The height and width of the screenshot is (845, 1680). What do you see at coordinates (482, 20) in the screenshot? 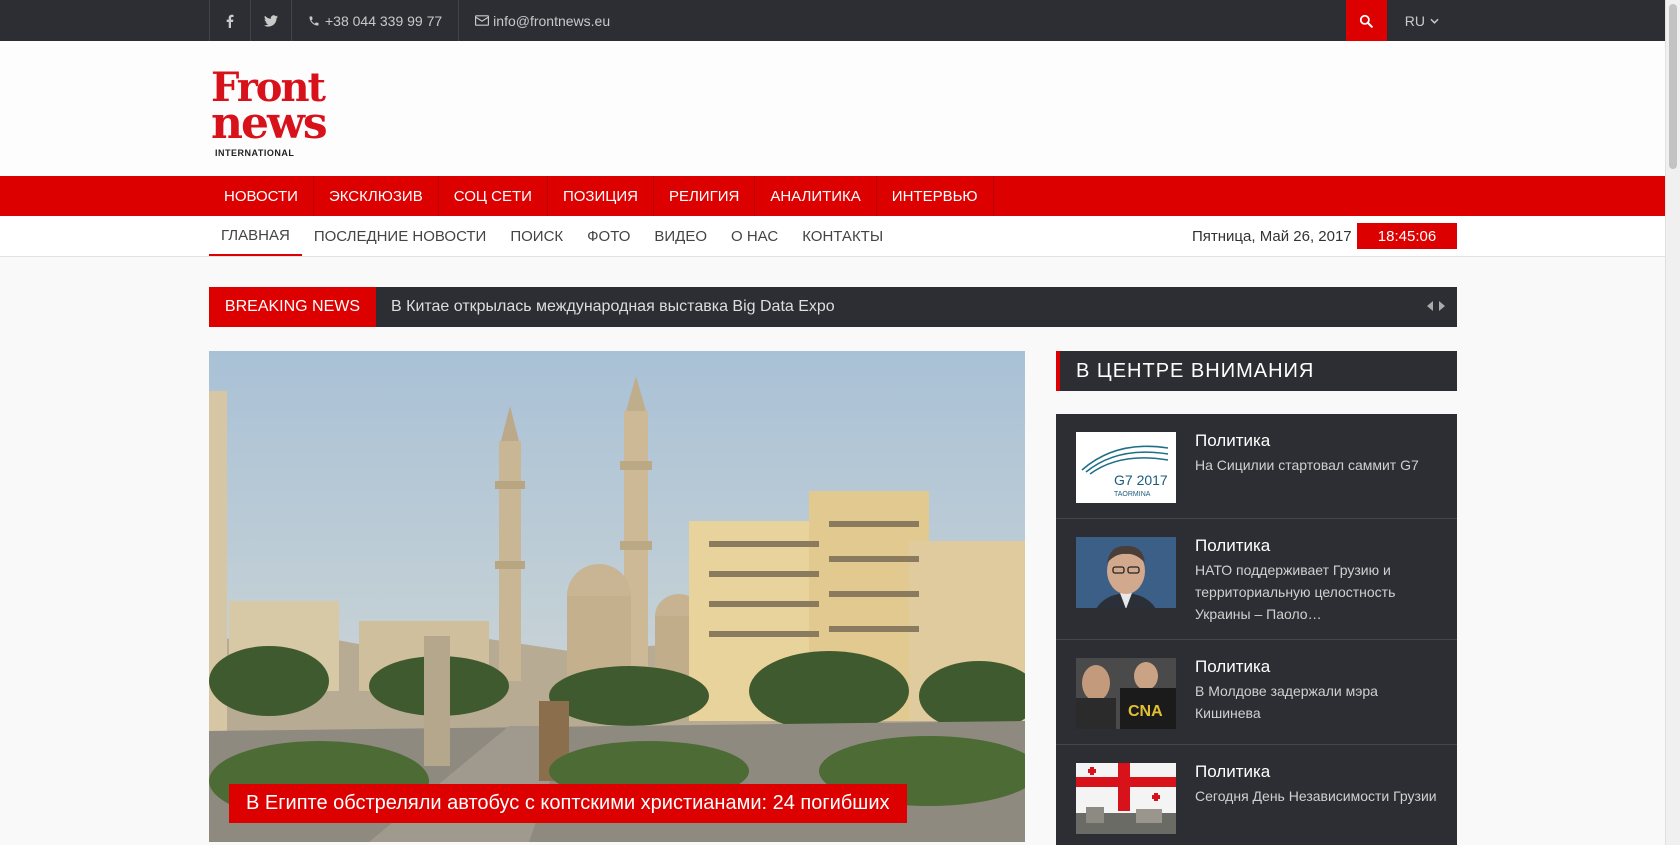
I see `envelope-icon` at bounding box center [482, 20].